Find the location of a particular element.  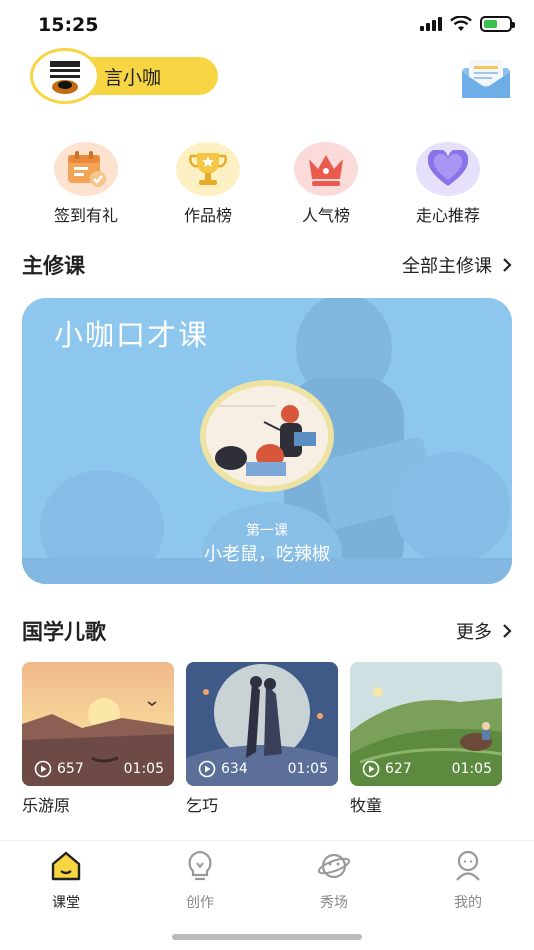

tab-label: 我的 is located at coordinates (468, 903).